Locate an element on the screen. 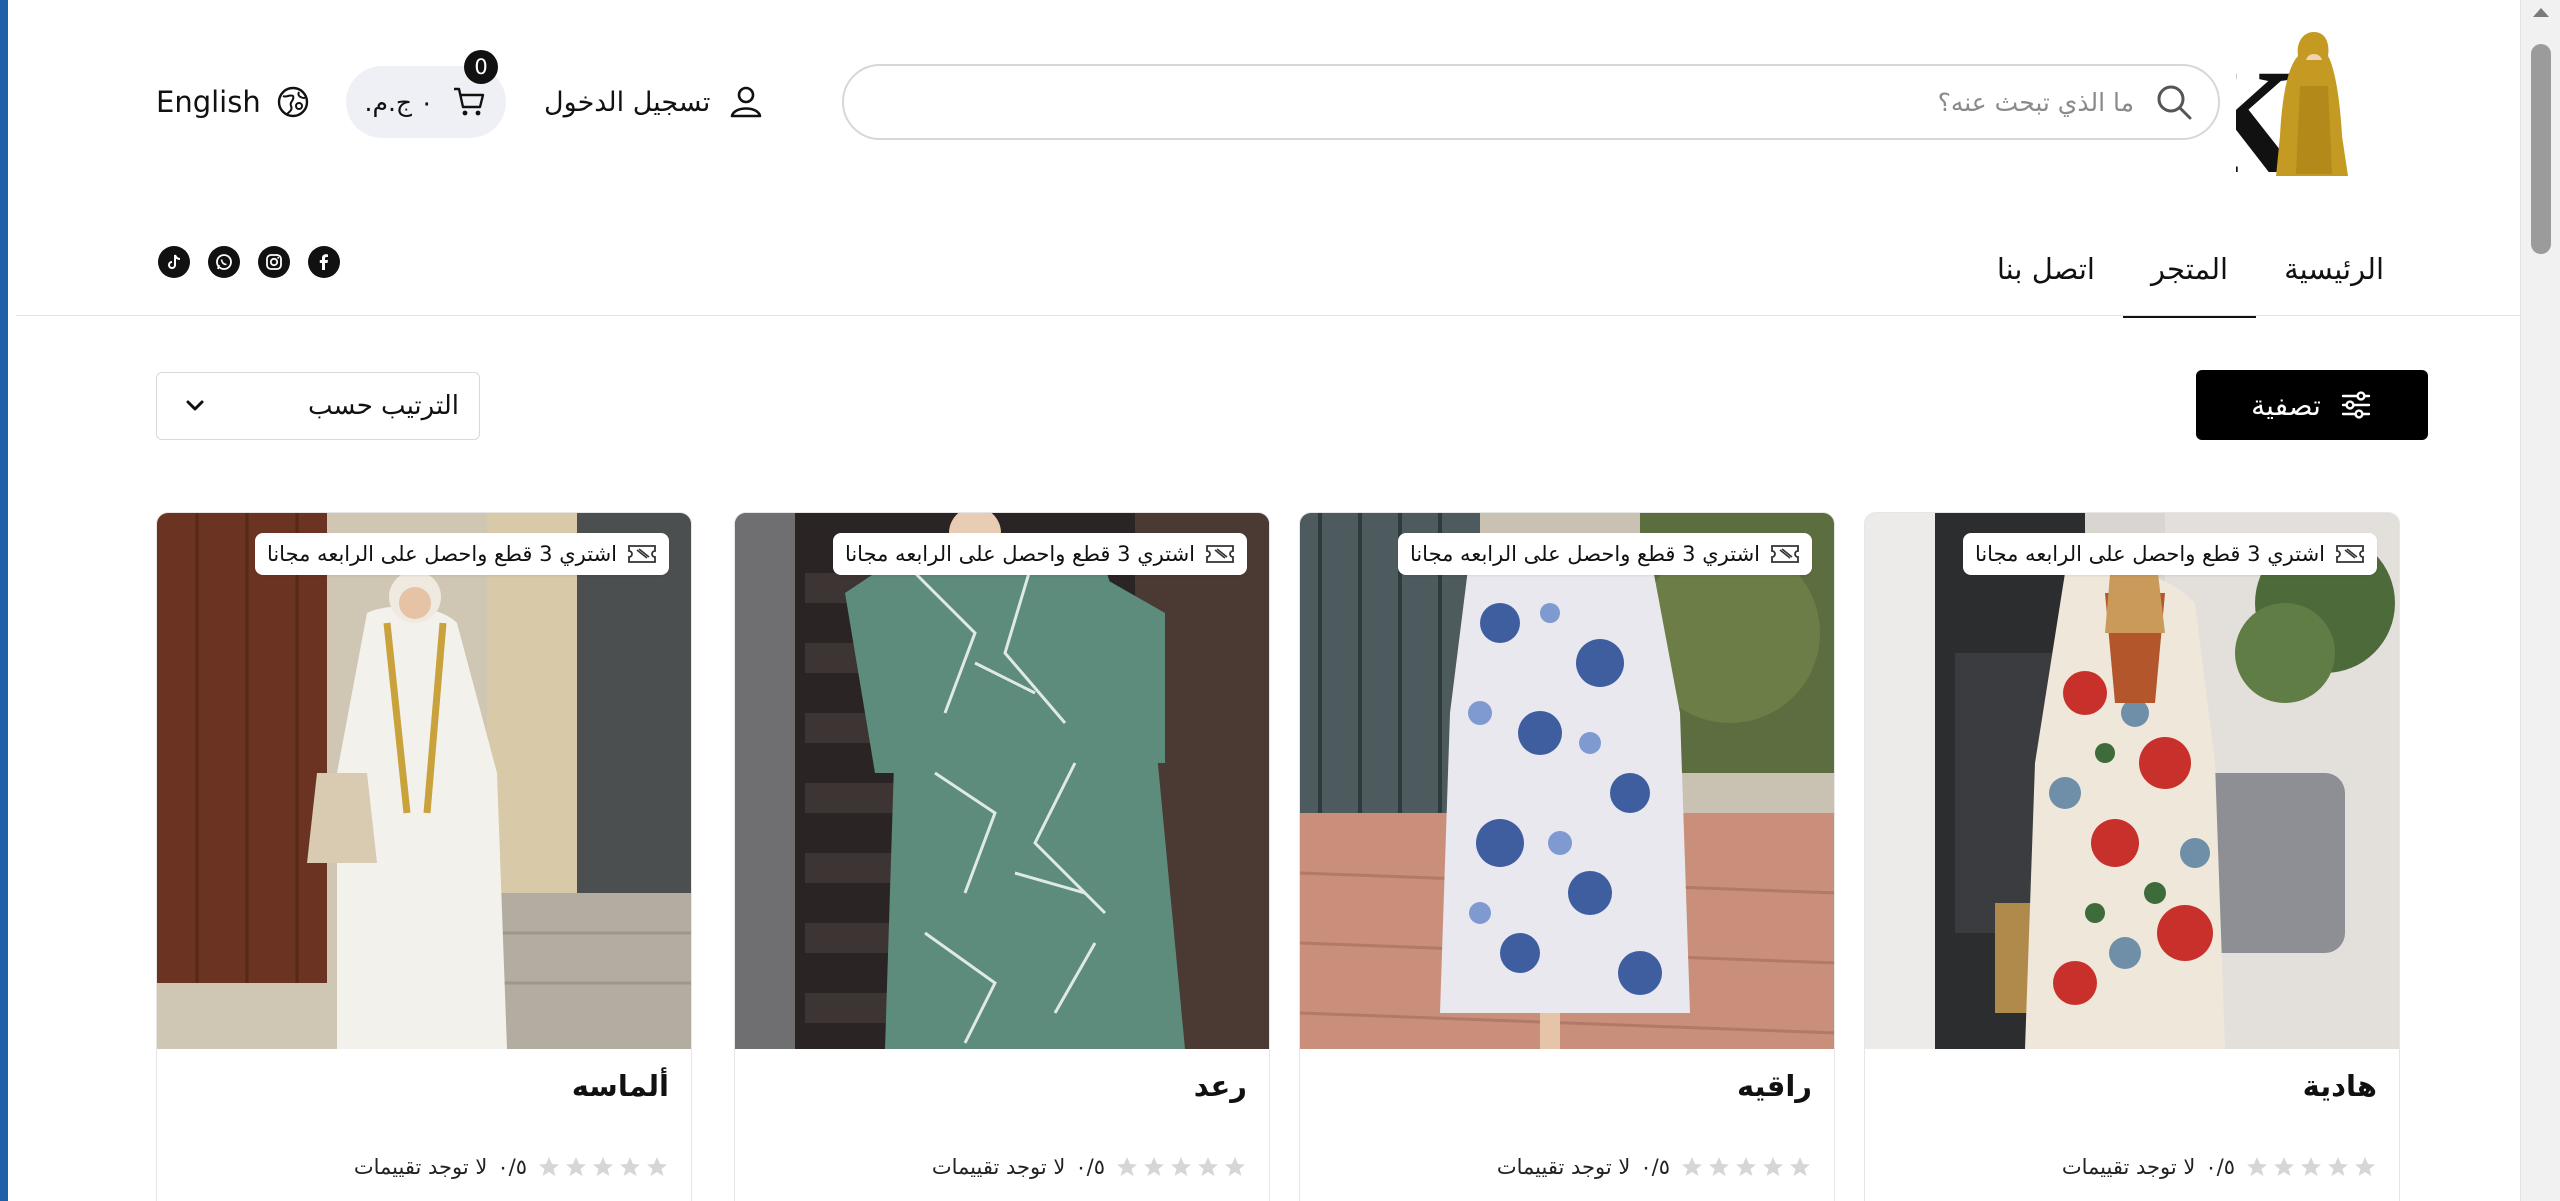  facebook-icon is located at coordinates (324, 262).